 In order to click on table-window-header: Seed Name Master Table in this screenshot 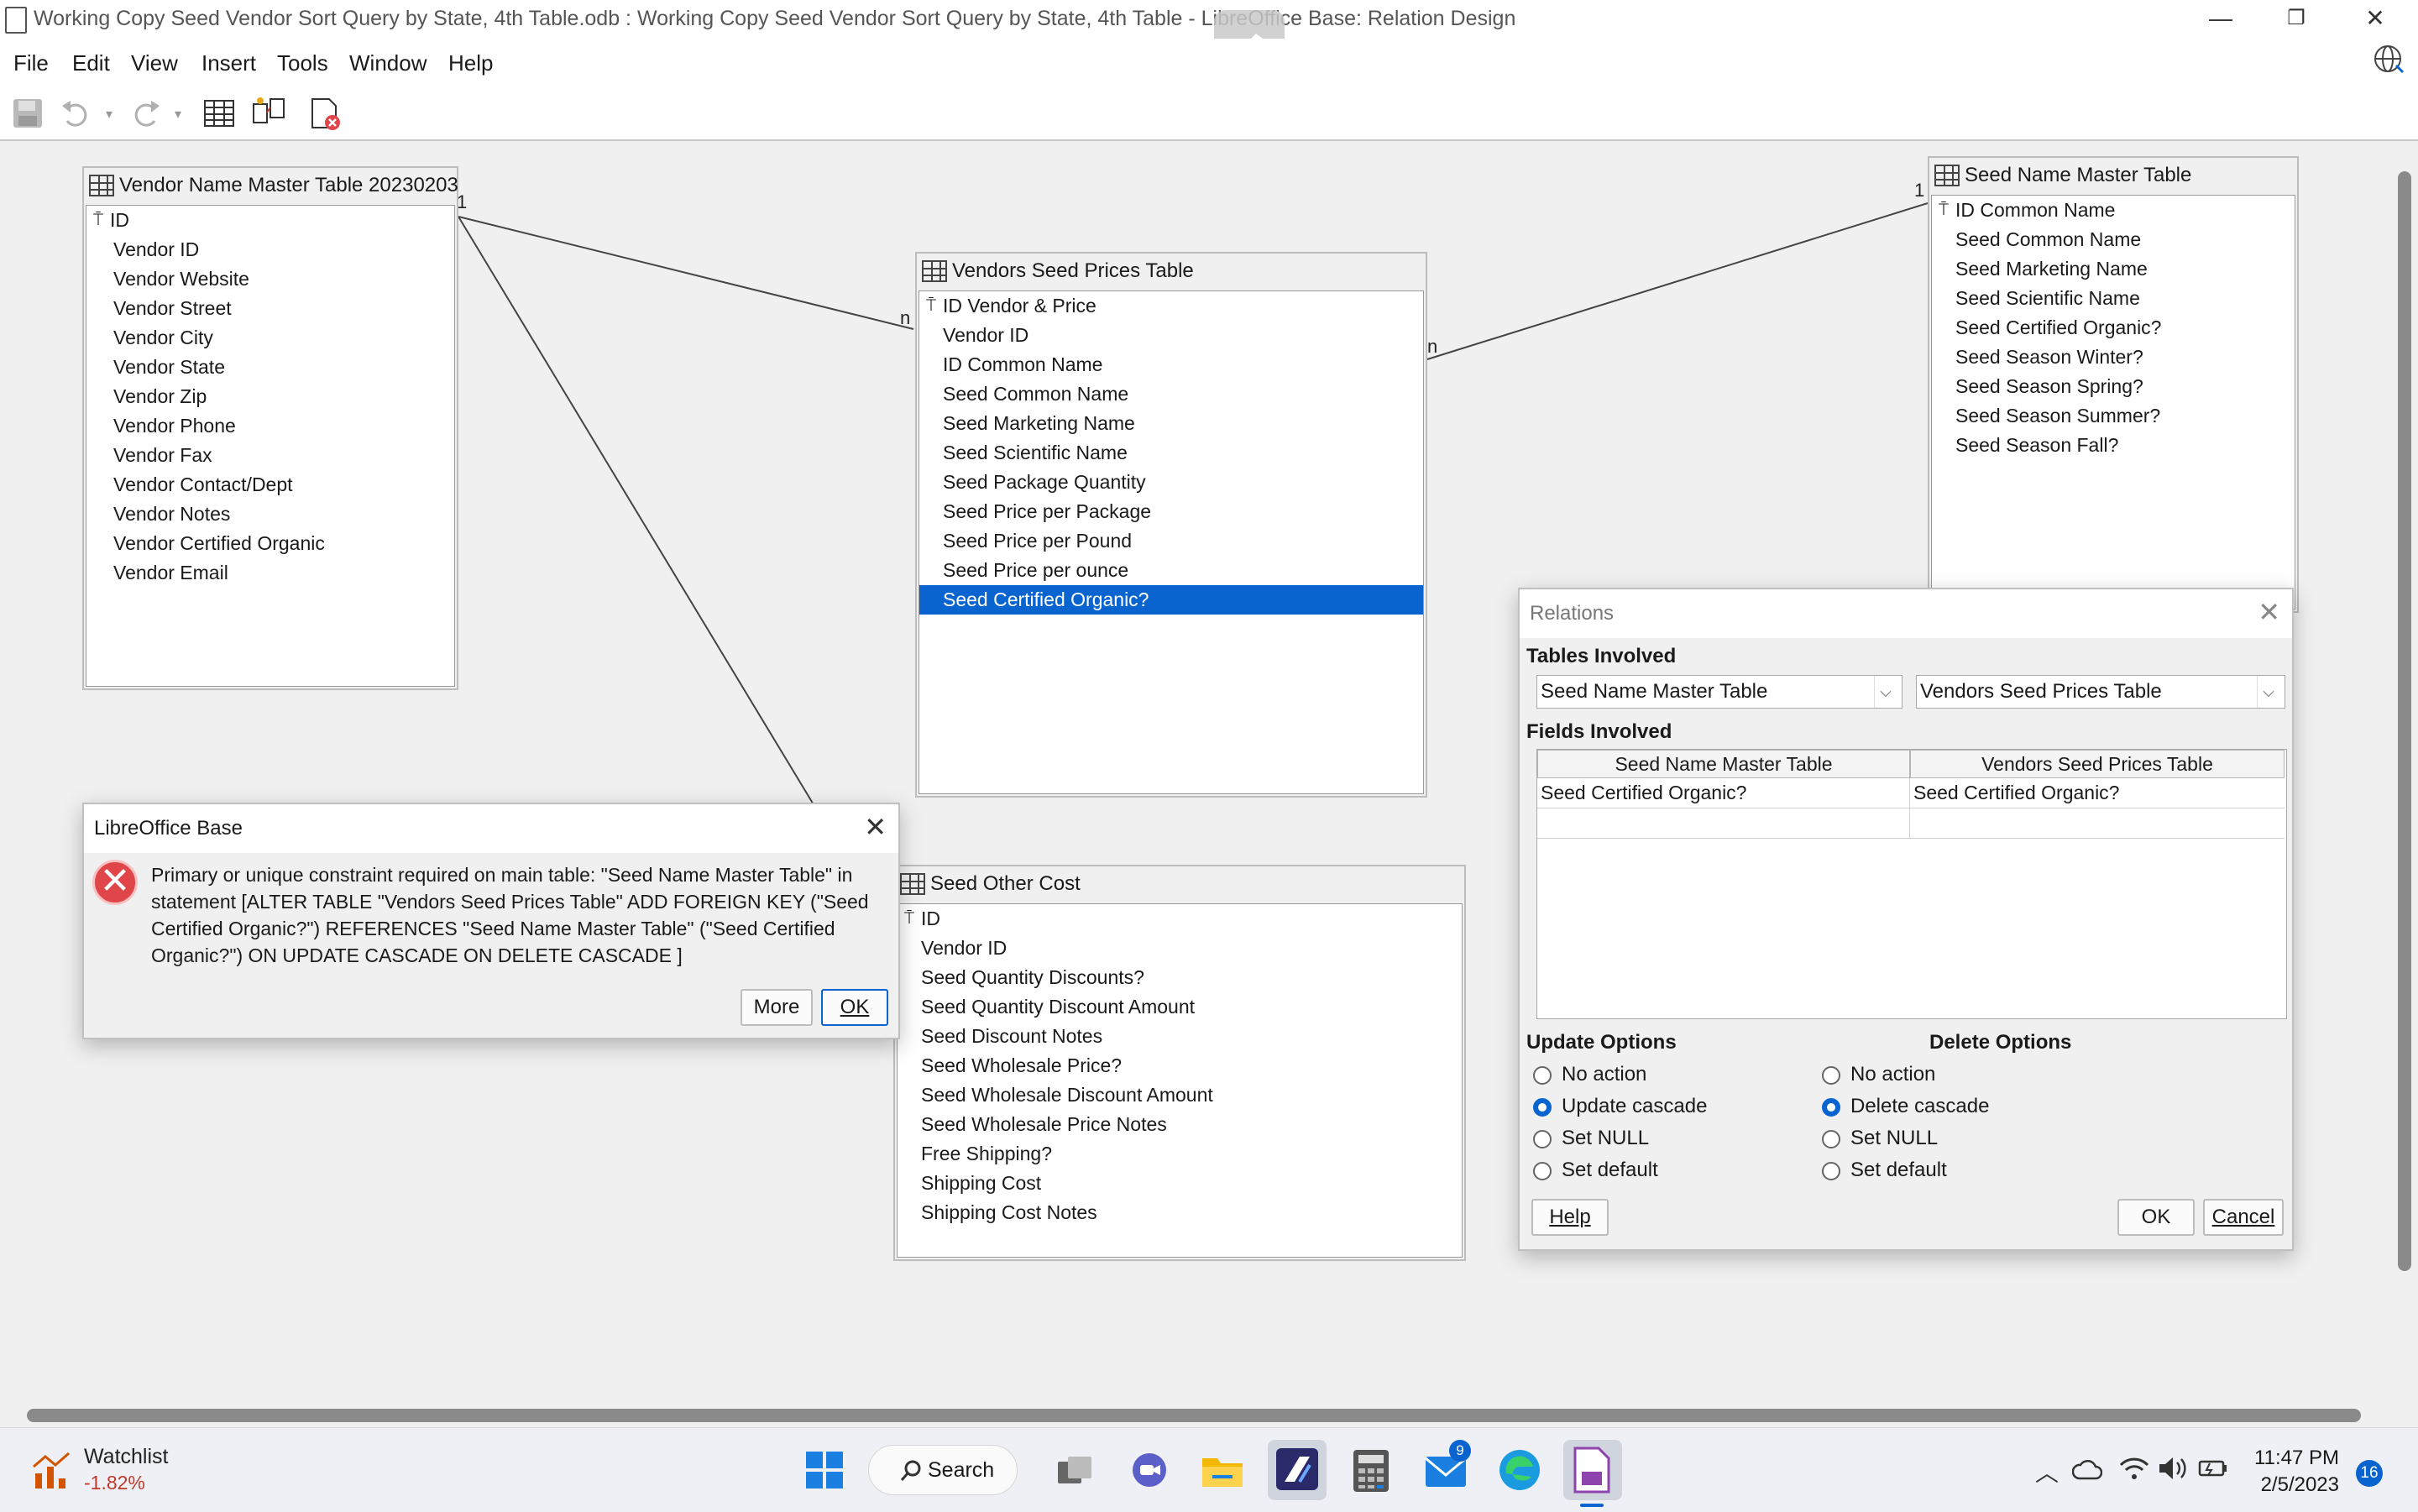, I will do `click(2113, 175)`.